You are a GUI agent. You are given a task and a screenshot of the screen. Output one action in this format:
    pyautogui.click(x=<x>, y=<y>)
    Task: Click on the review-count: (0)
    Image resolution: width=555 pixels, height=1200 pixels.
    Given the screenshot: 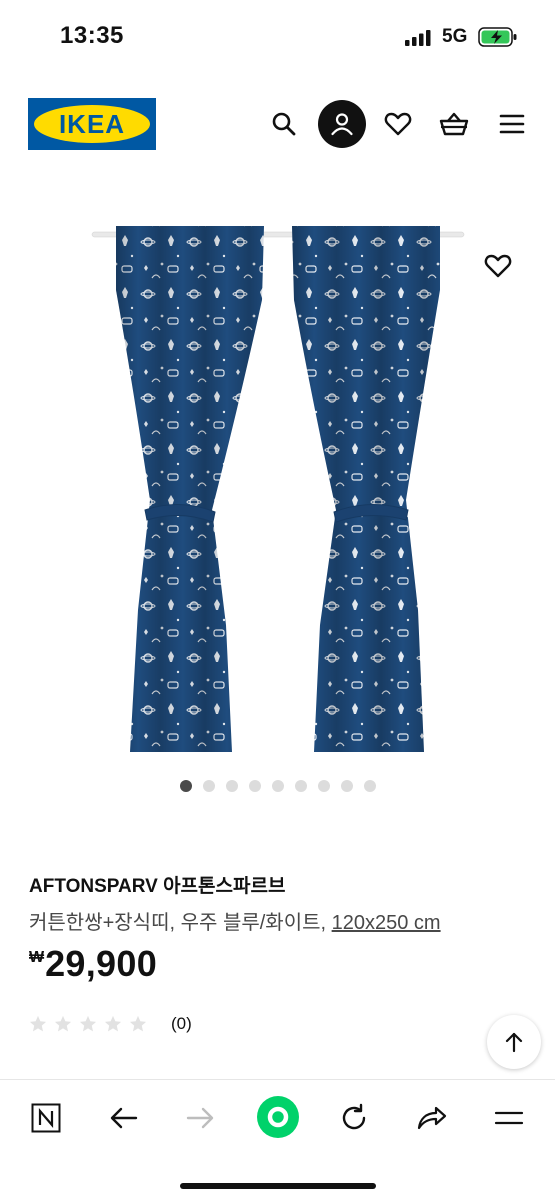 What is the action you would take?
    pyautogui.click(x=181, y=1023)
    